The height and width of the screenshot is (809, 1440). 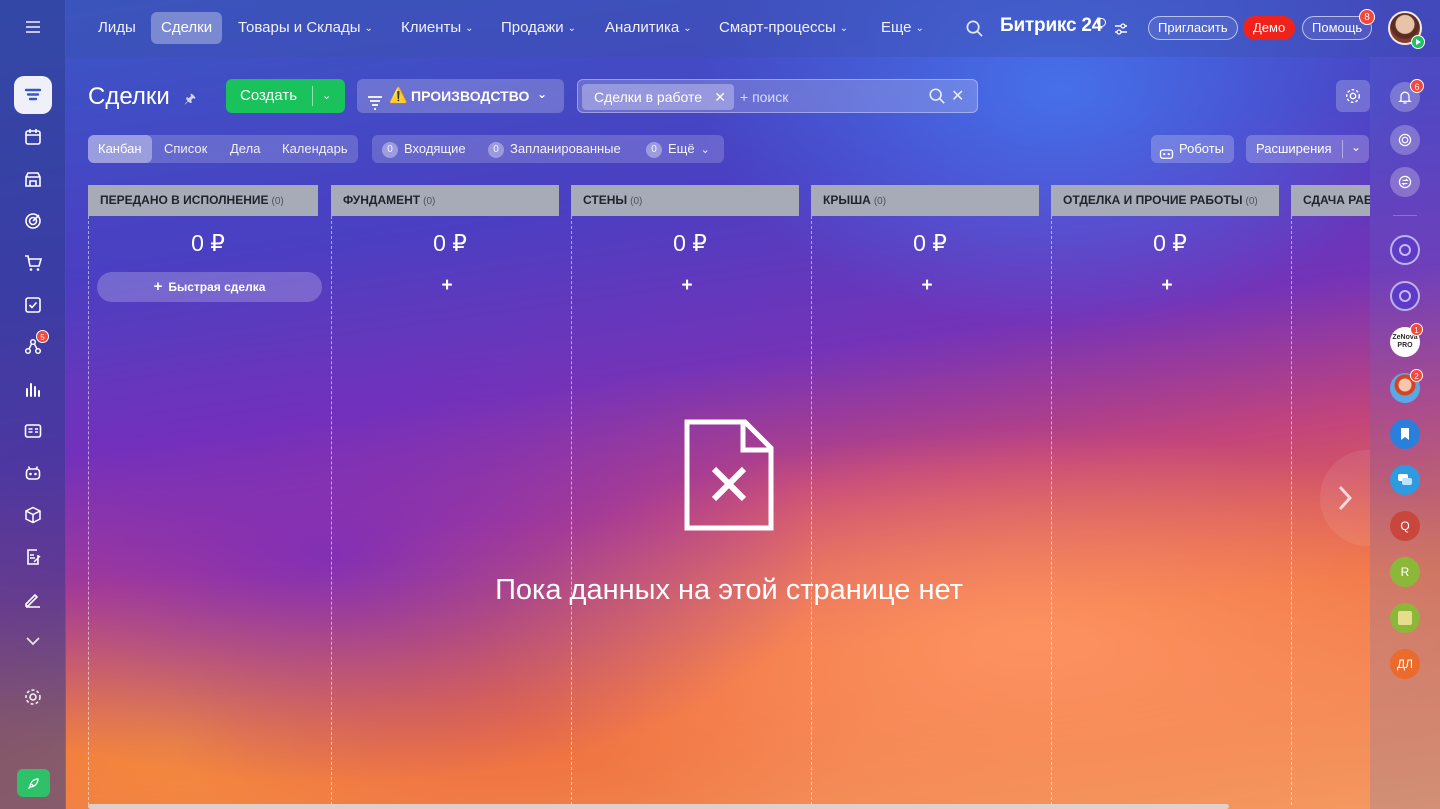 I want to click on calendar-icon, so click(x=33, y=137).